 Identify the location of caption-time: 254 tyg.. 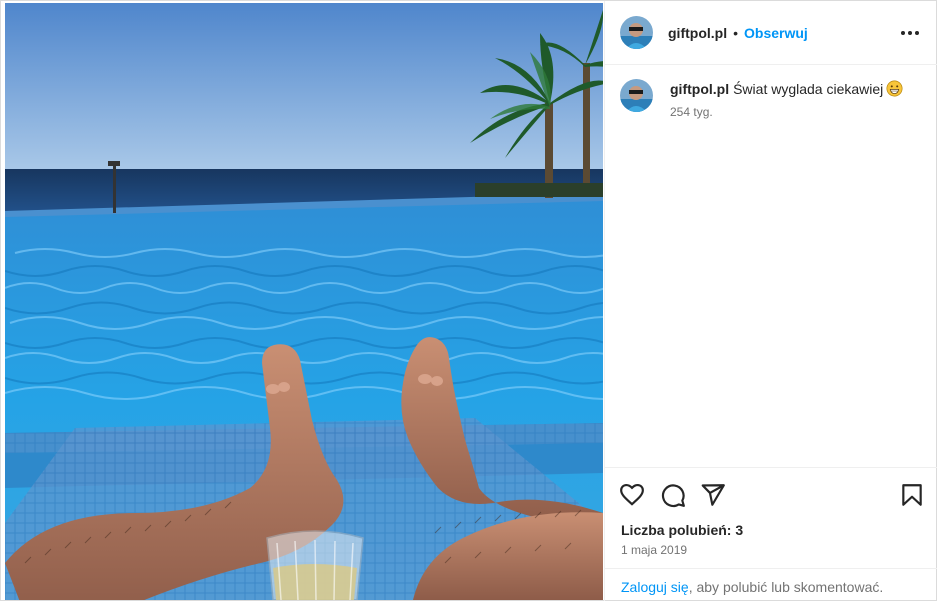
(786, 112).